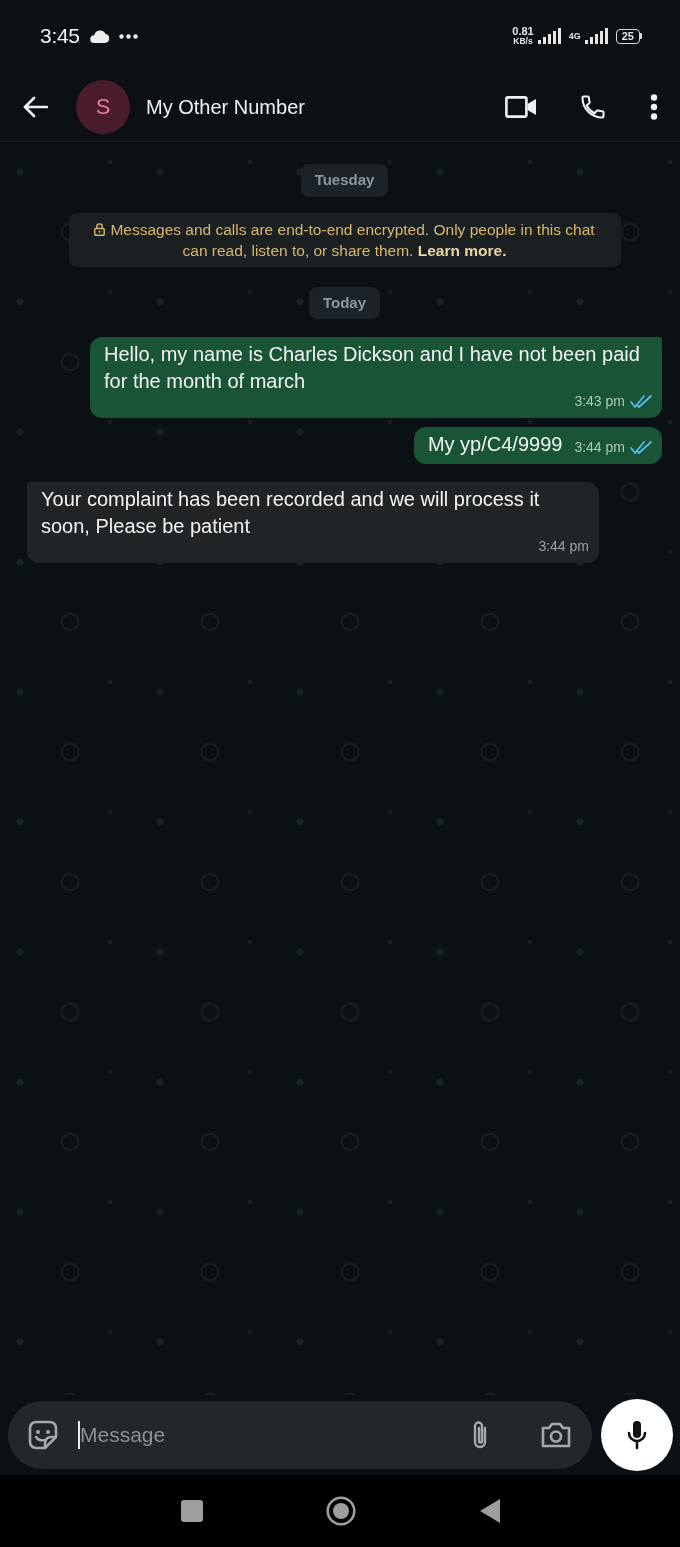 Image resolution: width=680 pixels, height=1547 pixels. Describe the element at coordinates (599, 401) in the screenshot. I see `message-time: 3:43 pm` at that location.